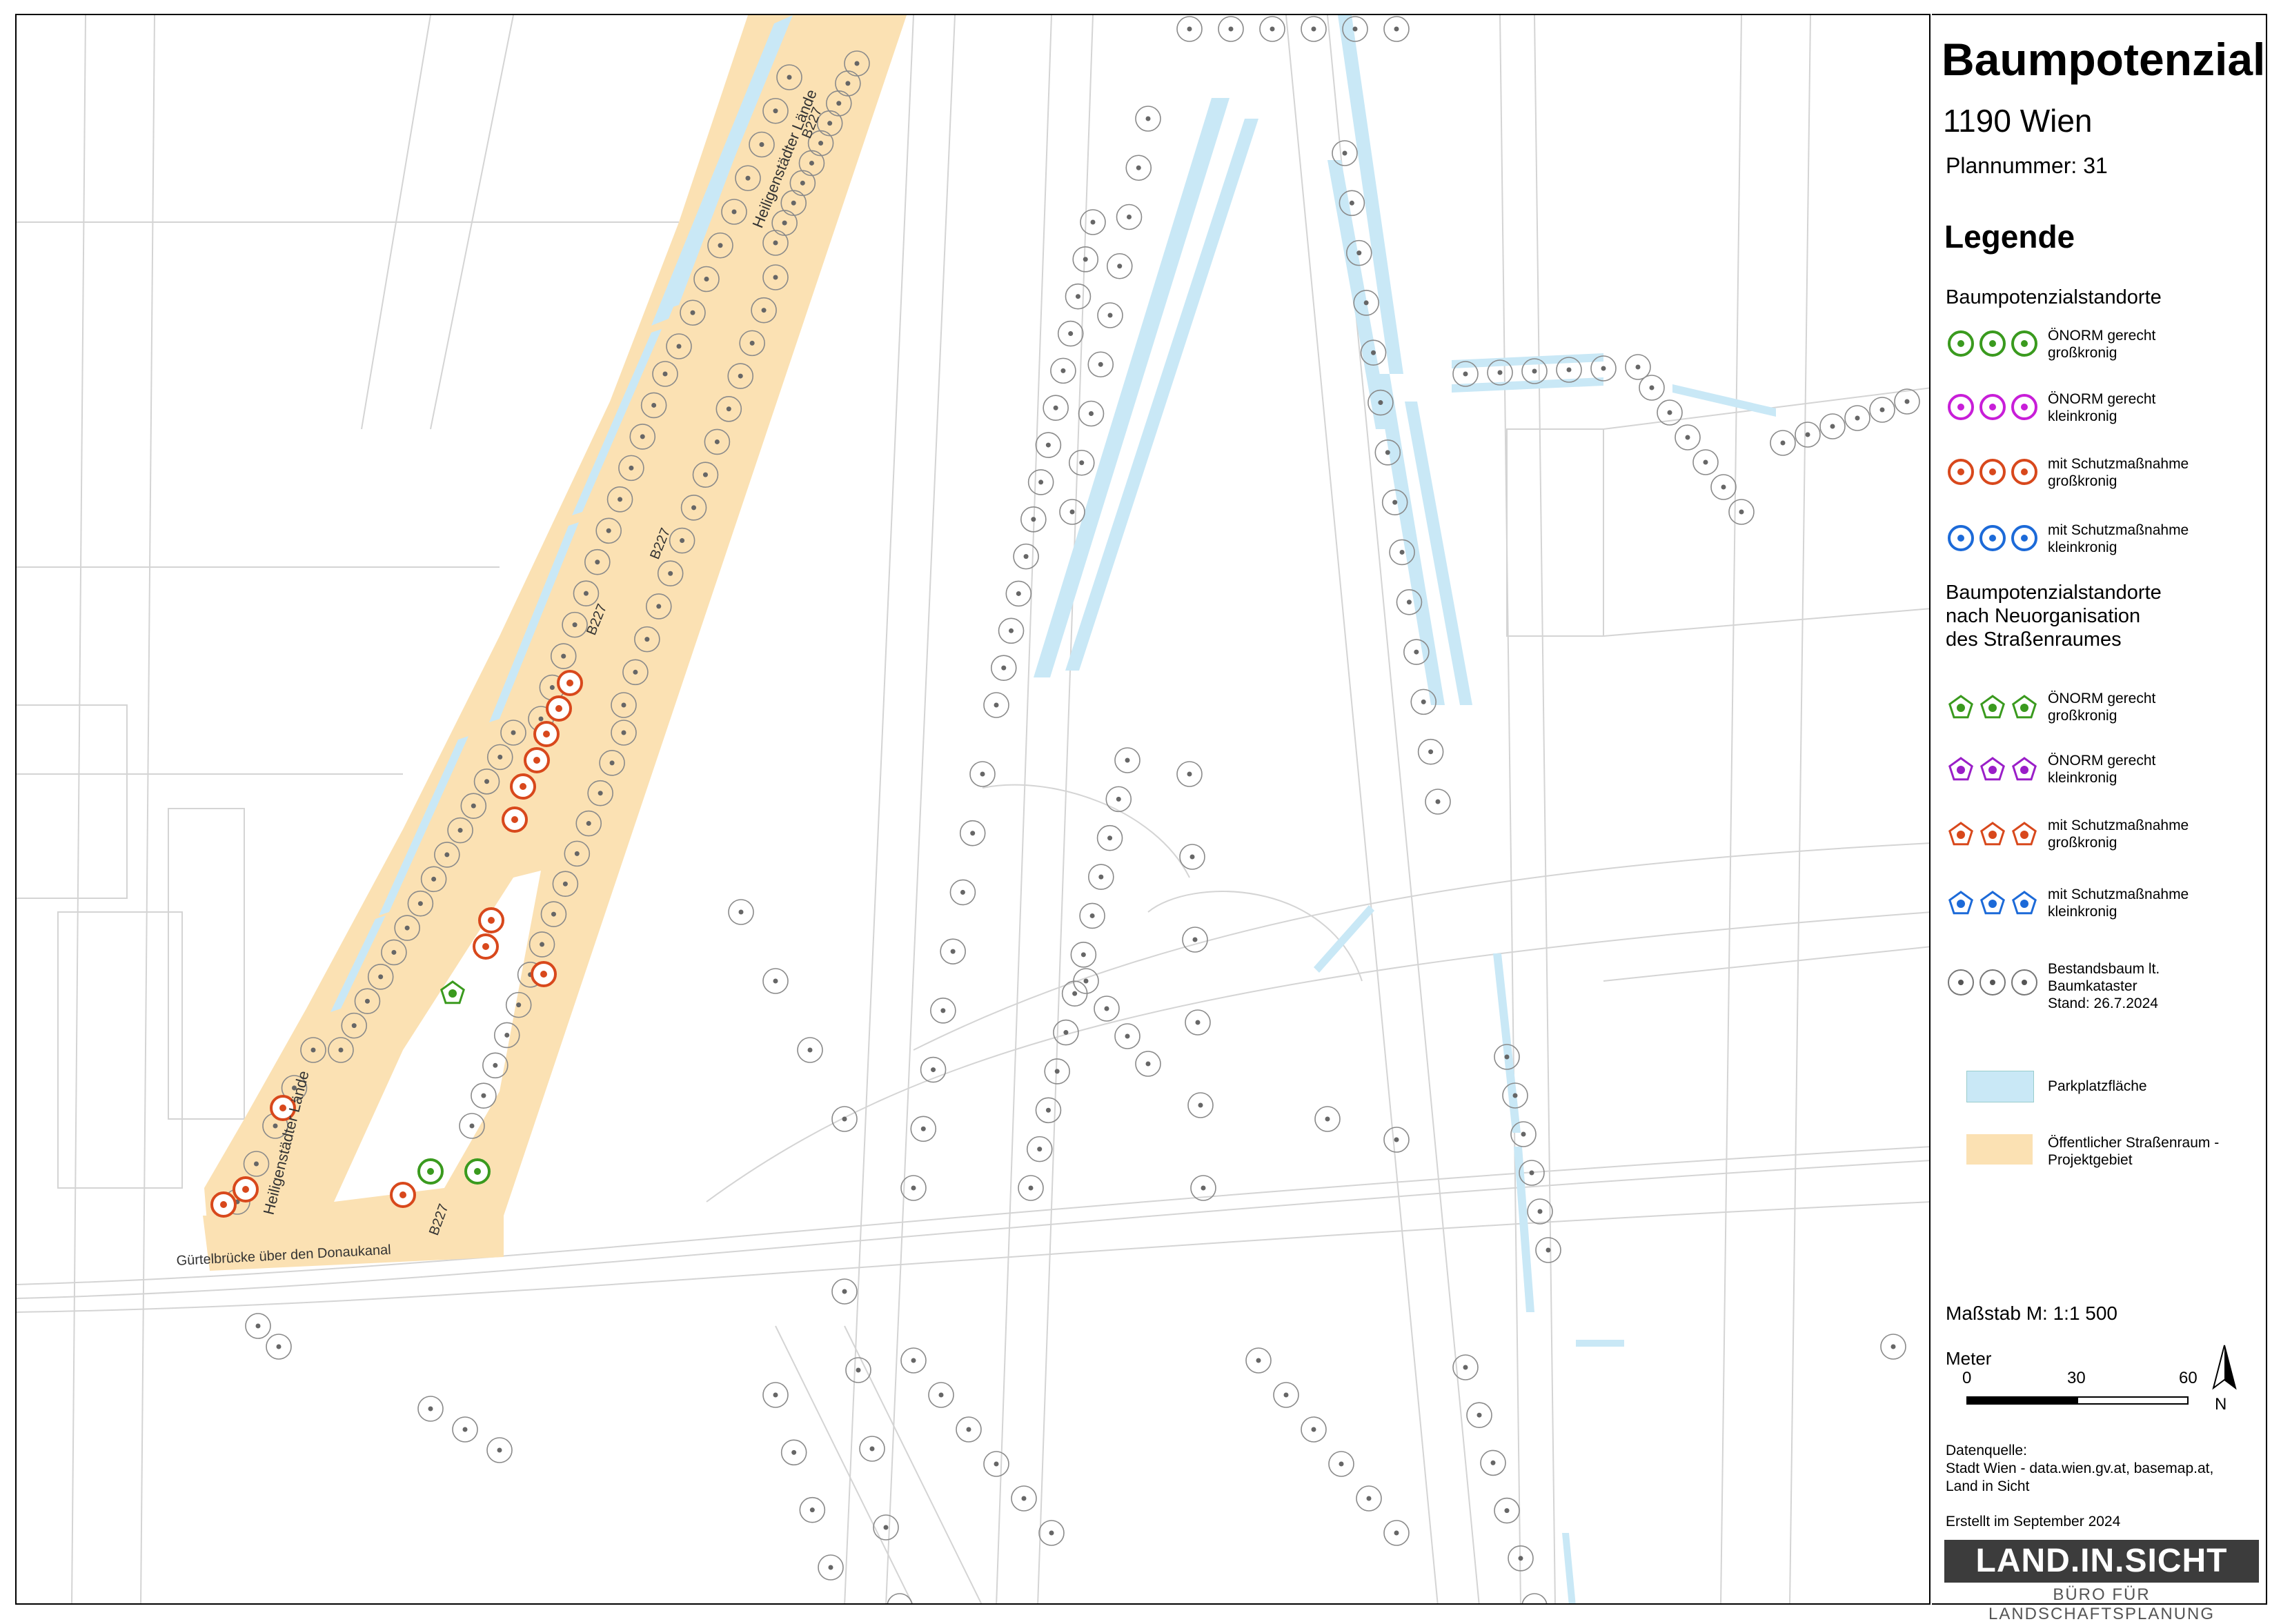  I want to click on company-logo-subtitle: BÜRO FÜR LANDSCHAFTSPLANUNG, so click(2101, 1604).